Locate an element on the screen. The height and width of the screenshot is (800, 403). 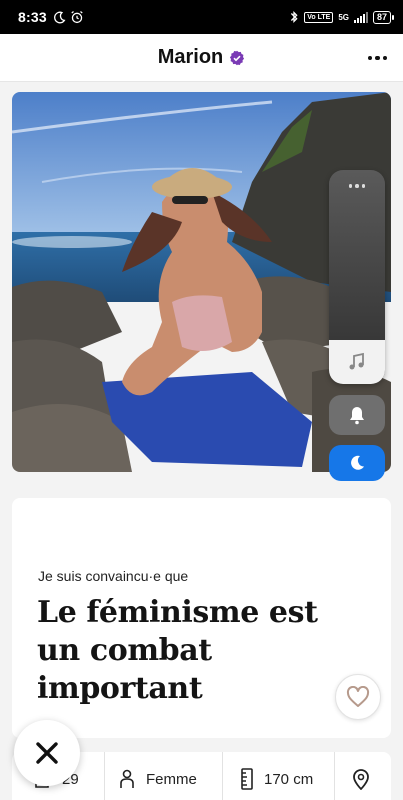
pass-button is located at coordinates (47, 753).